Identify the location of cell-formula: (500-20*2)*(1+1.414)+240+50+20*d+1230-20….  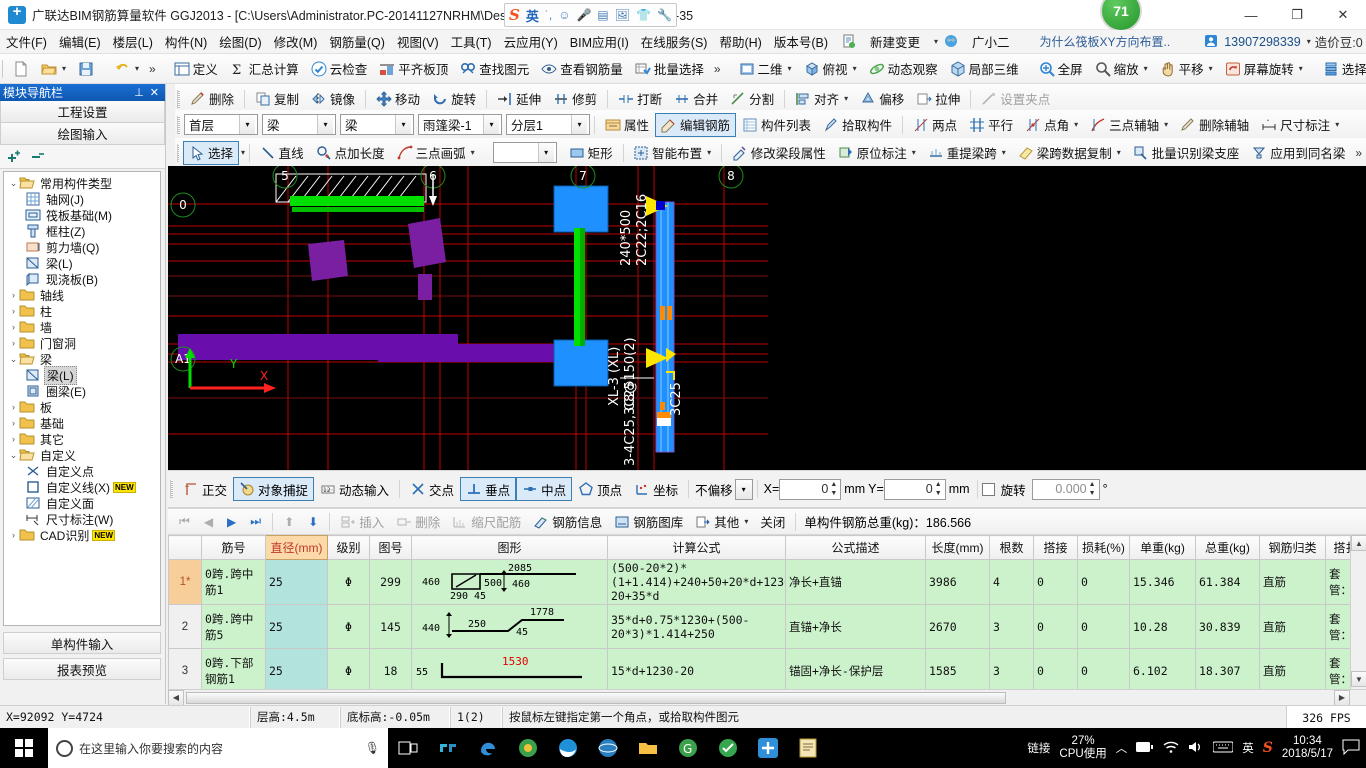
(696, 582).